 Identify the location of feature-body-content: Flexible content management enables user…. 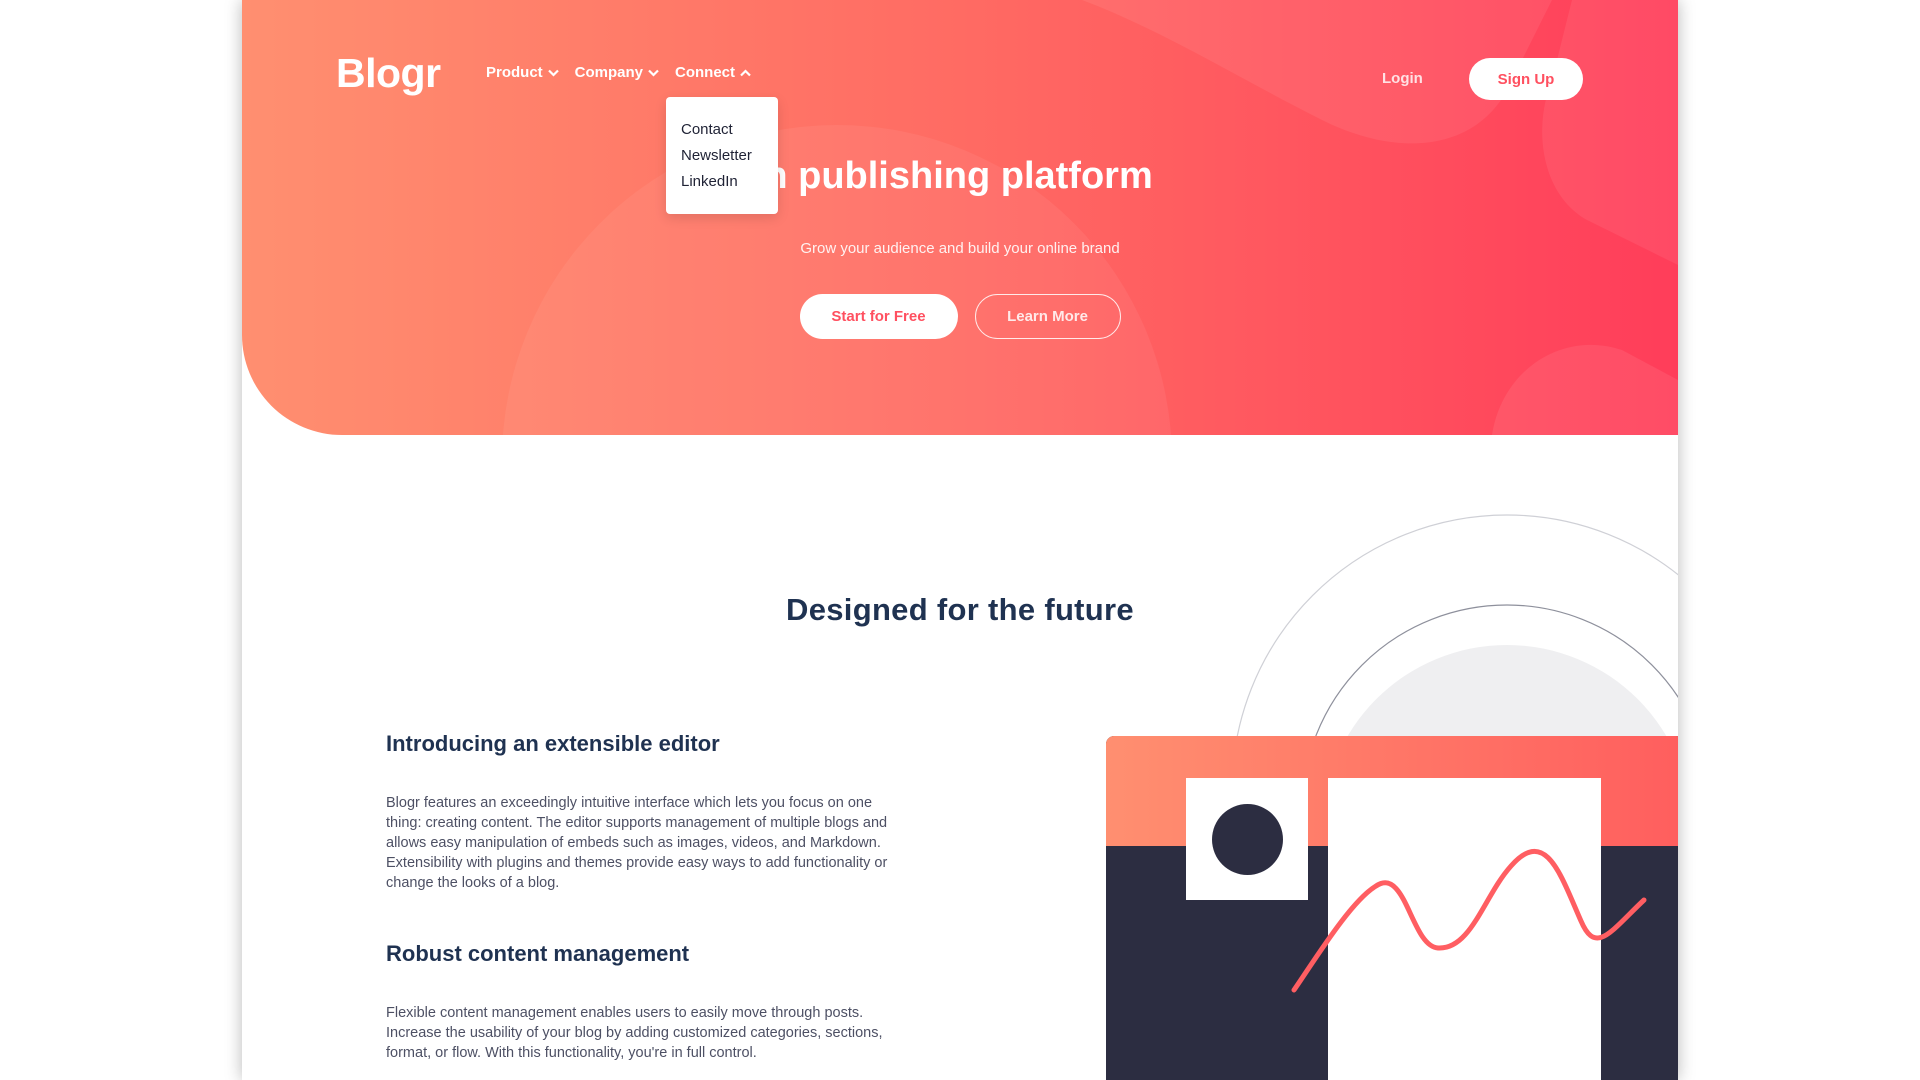
(634, 1033).